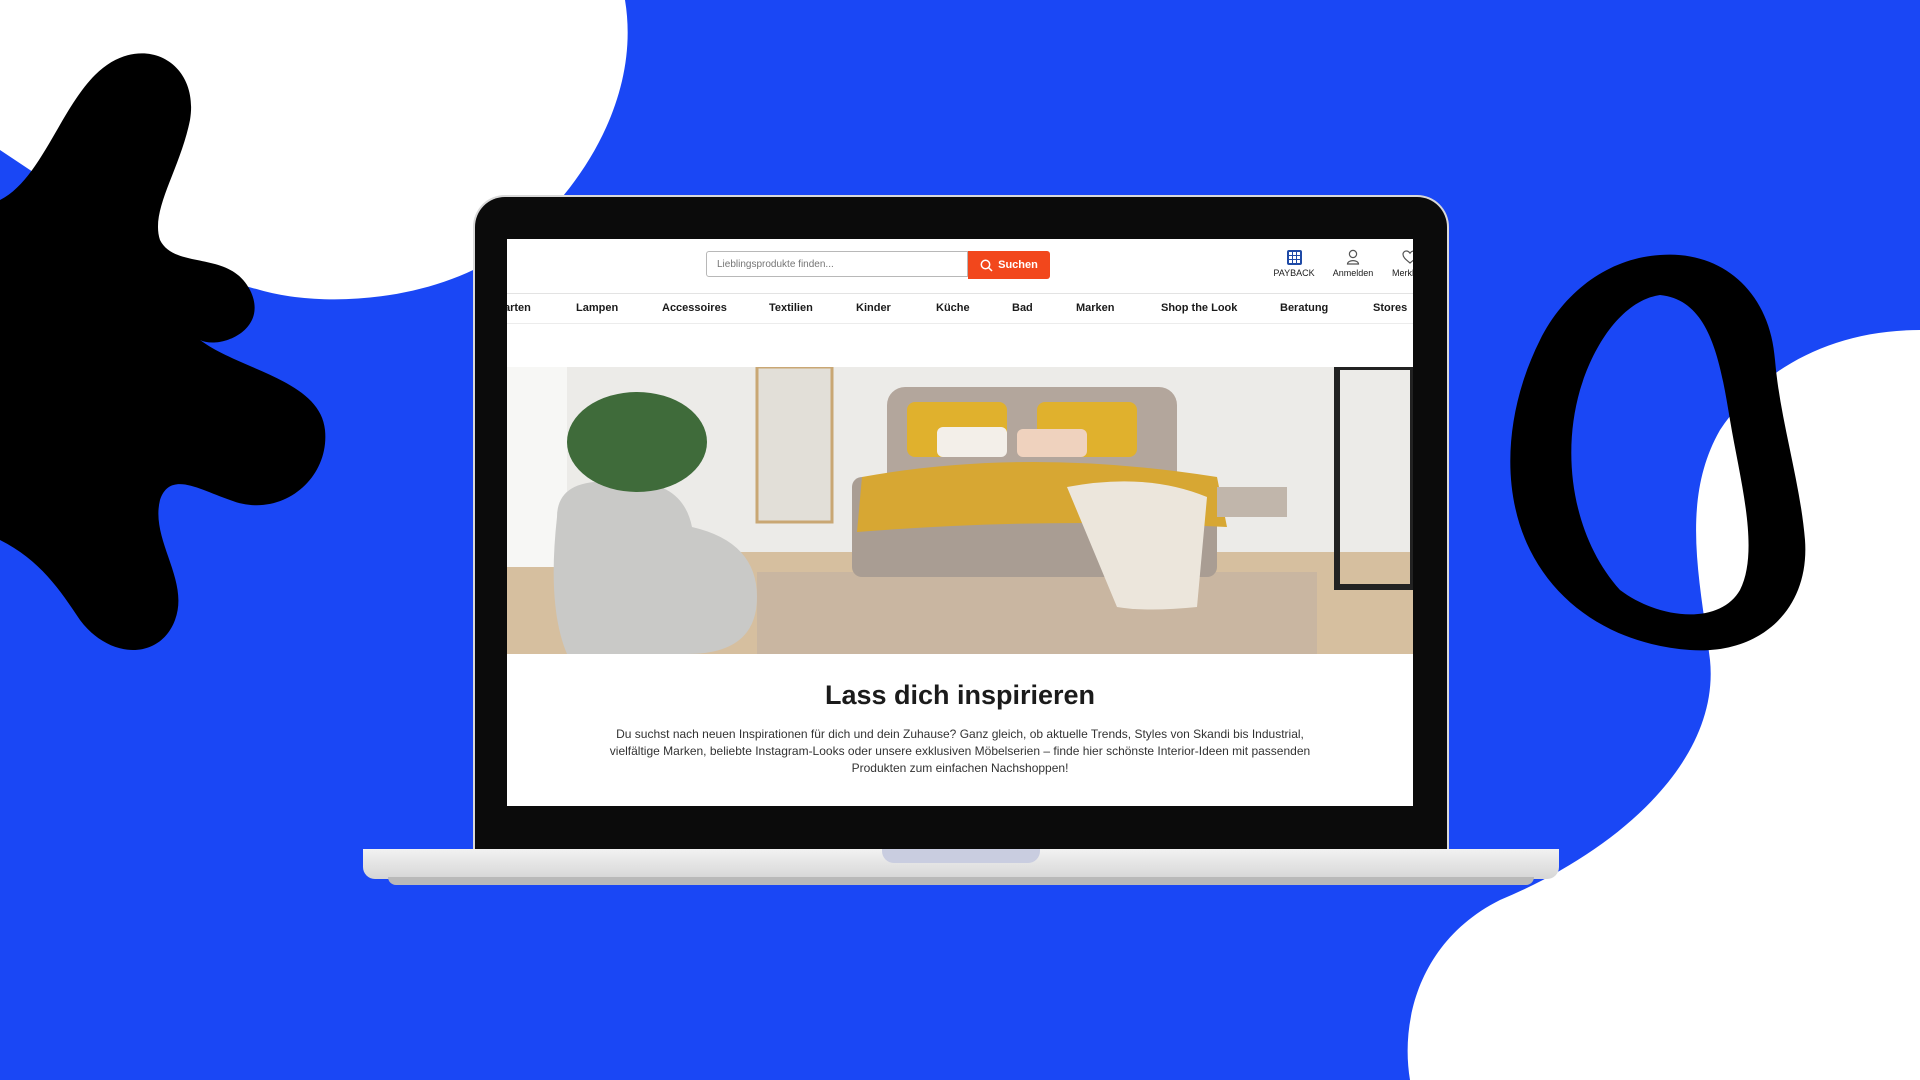 Image resolution: width=1920 pixels, height=1080 pixels. What do you see at coordinates (794, 445) in the screenshot?
I see `hero-mirror` at bounding box center [794, 445].